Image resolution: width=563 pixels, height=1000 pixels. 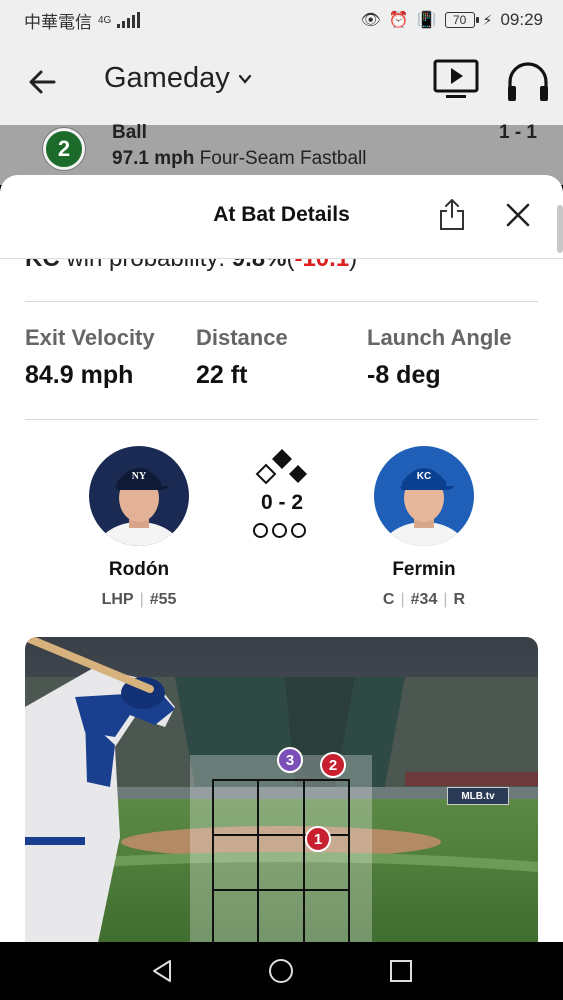 What do you see at coordinates (242, 337) in the screenshot?
I see `stat-label: Distance` at bounding box center [242, 337].